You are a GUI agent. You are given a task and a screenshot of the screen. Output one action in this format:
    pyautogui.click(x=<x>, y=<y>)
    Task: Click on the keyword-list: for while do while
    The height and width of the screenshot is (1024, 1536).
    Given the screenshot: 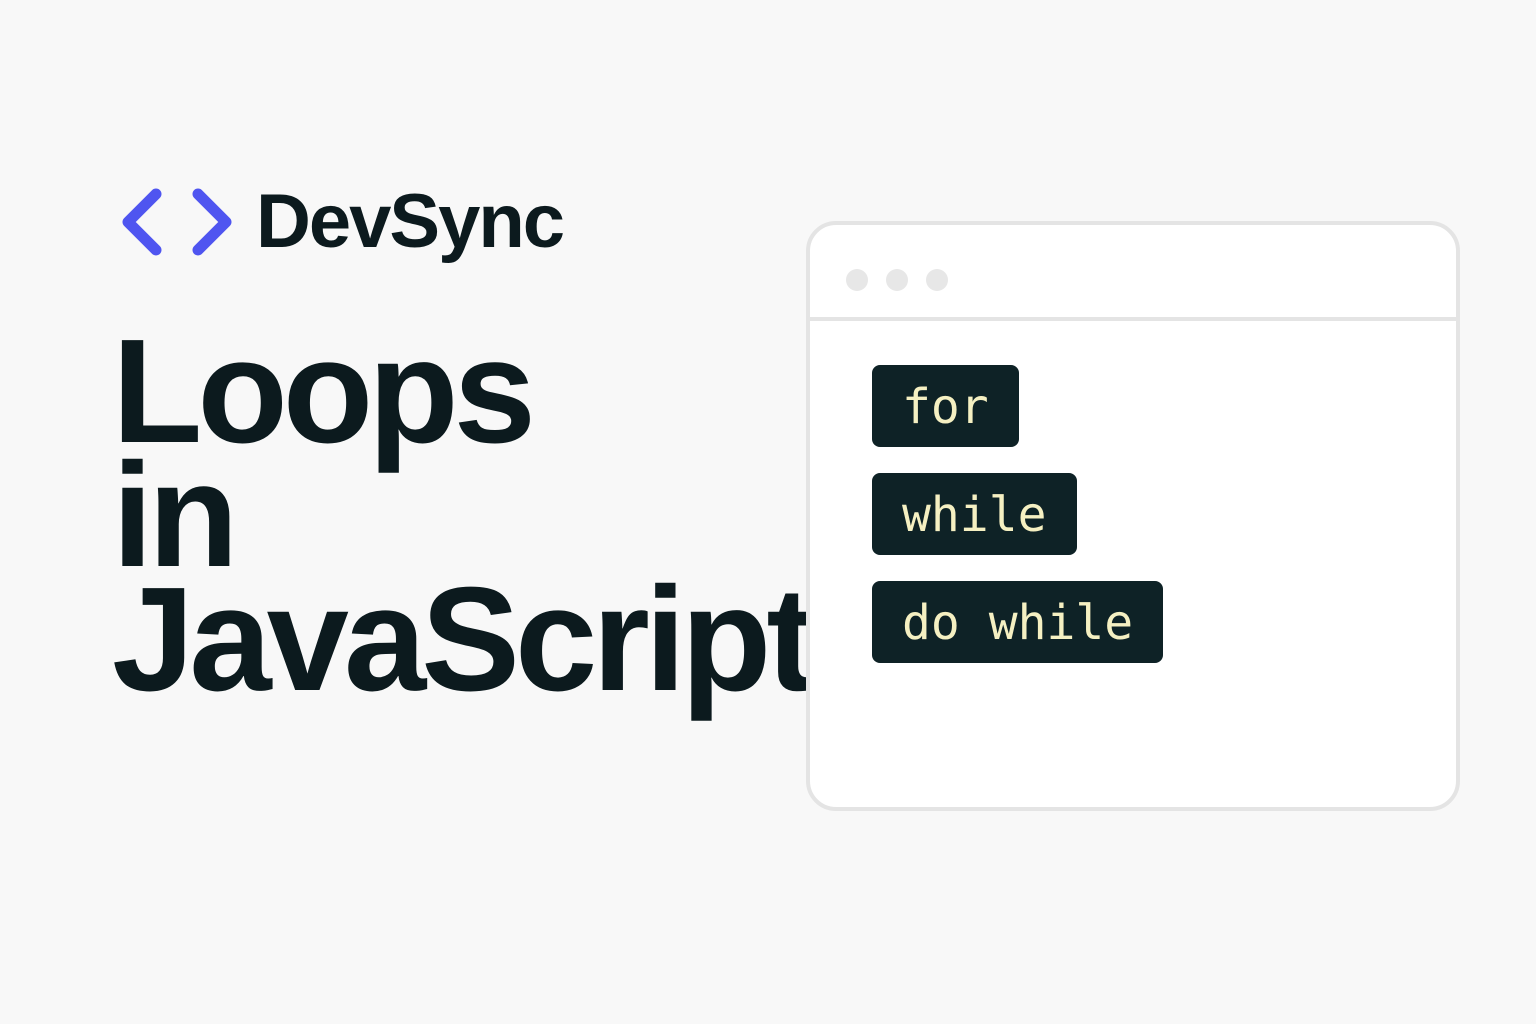 What is the action you would take?
    pyautogui.click(x=1018, y=527)
    